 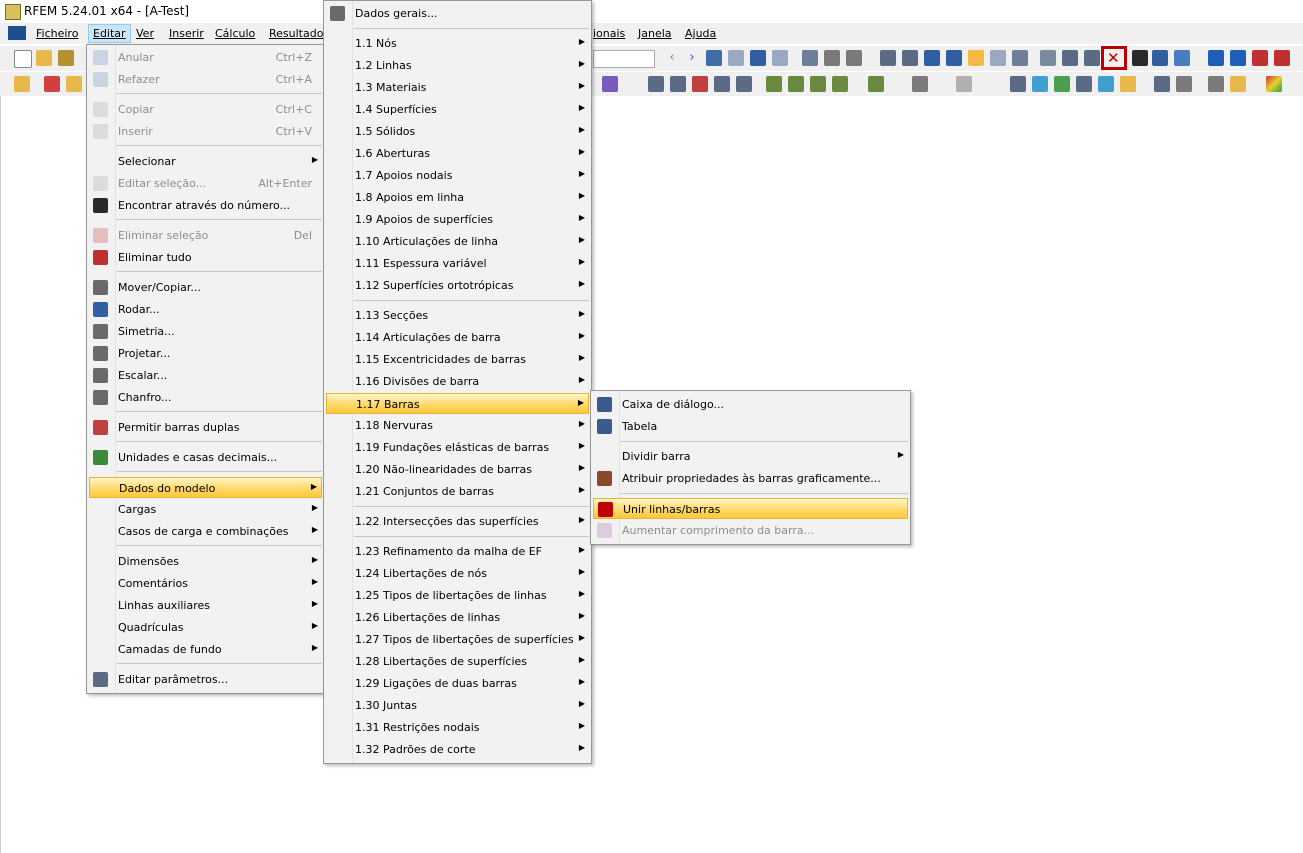 I want to click on dimension-icon, so click(x=1018, y=84).